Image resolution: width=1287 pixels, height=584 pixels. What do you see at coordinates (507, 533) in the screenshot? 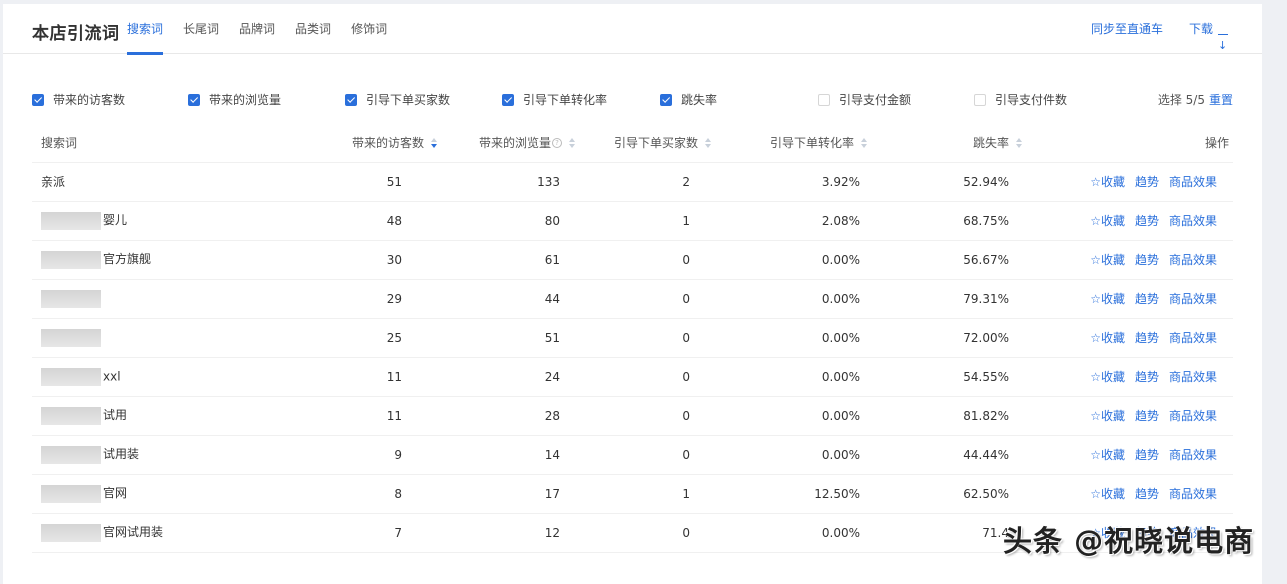
I see `views-cell: 12` at bounding box center [507, 533].